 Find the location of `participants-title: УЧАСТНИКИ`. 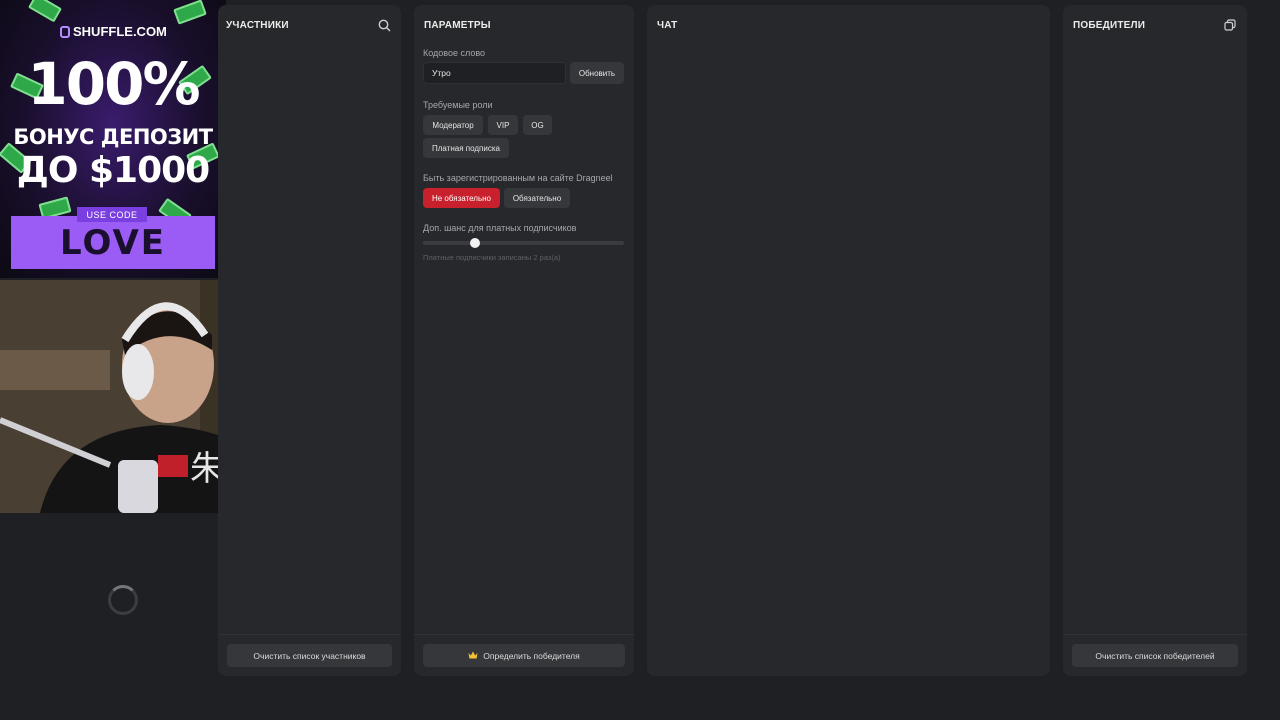

participants-title: УЧАСТНИКИ is located at coordinates (257, 25).